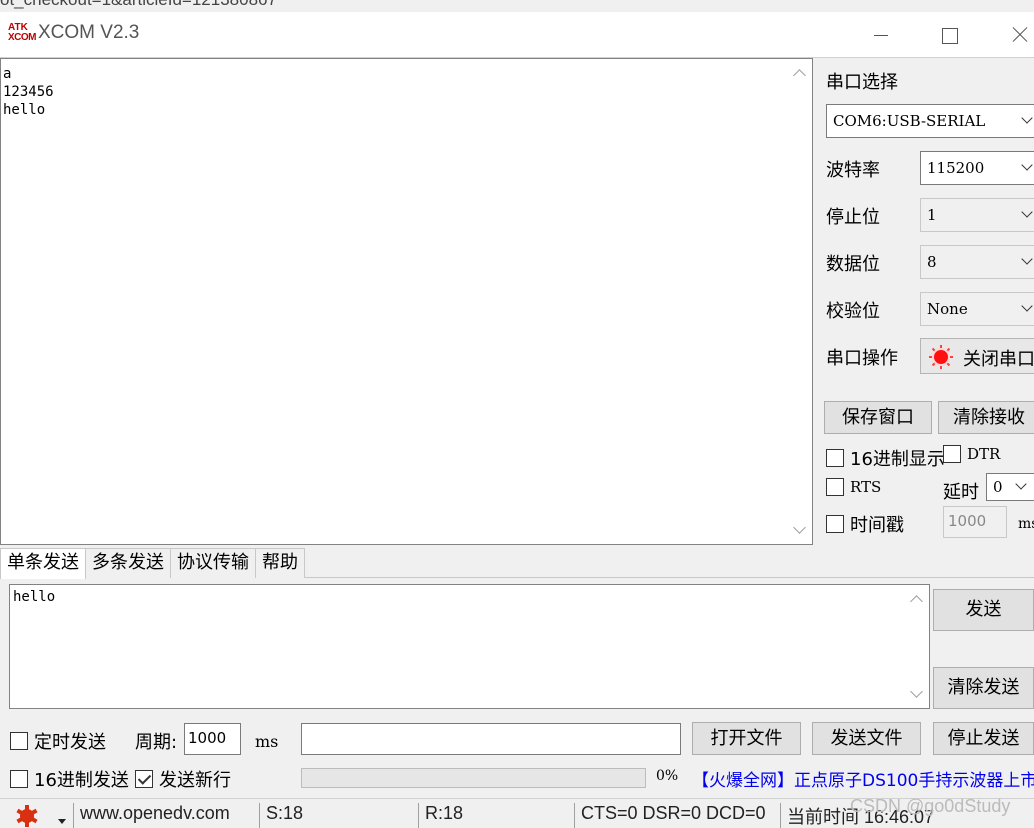 The image size is (1034, 828). Describe the element at coordinates (941, 357) in the screenshot. I see `led-indicator-icon` at that location.